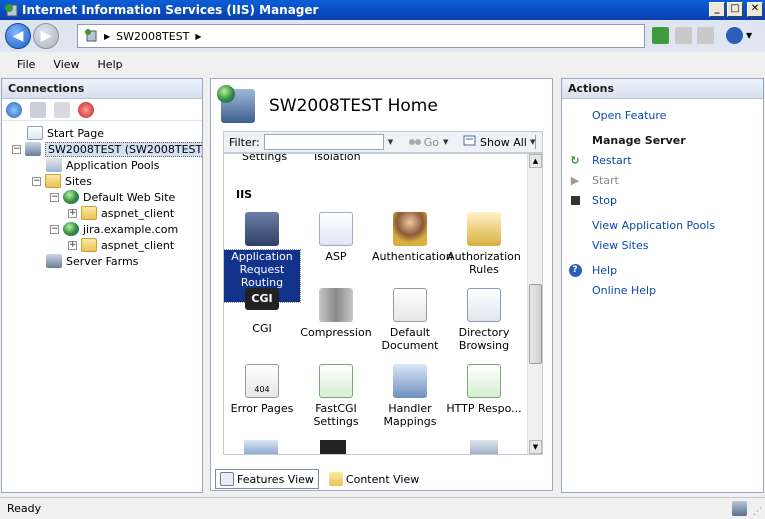 The height and width of the screenshot is (519, 765). Describe the element at coordinates (361, 36) in the screenshot. I see `address-bar: ▶ SW2008TEST ▶` at that location.